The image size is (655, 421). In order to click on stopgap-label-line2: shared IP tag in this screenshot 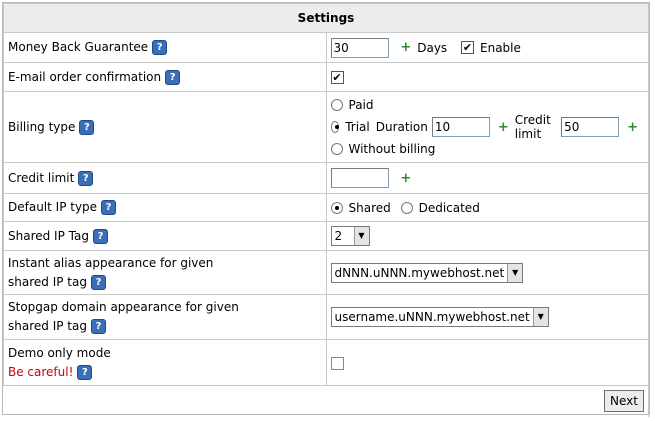, I will do `click(47, 326)`.